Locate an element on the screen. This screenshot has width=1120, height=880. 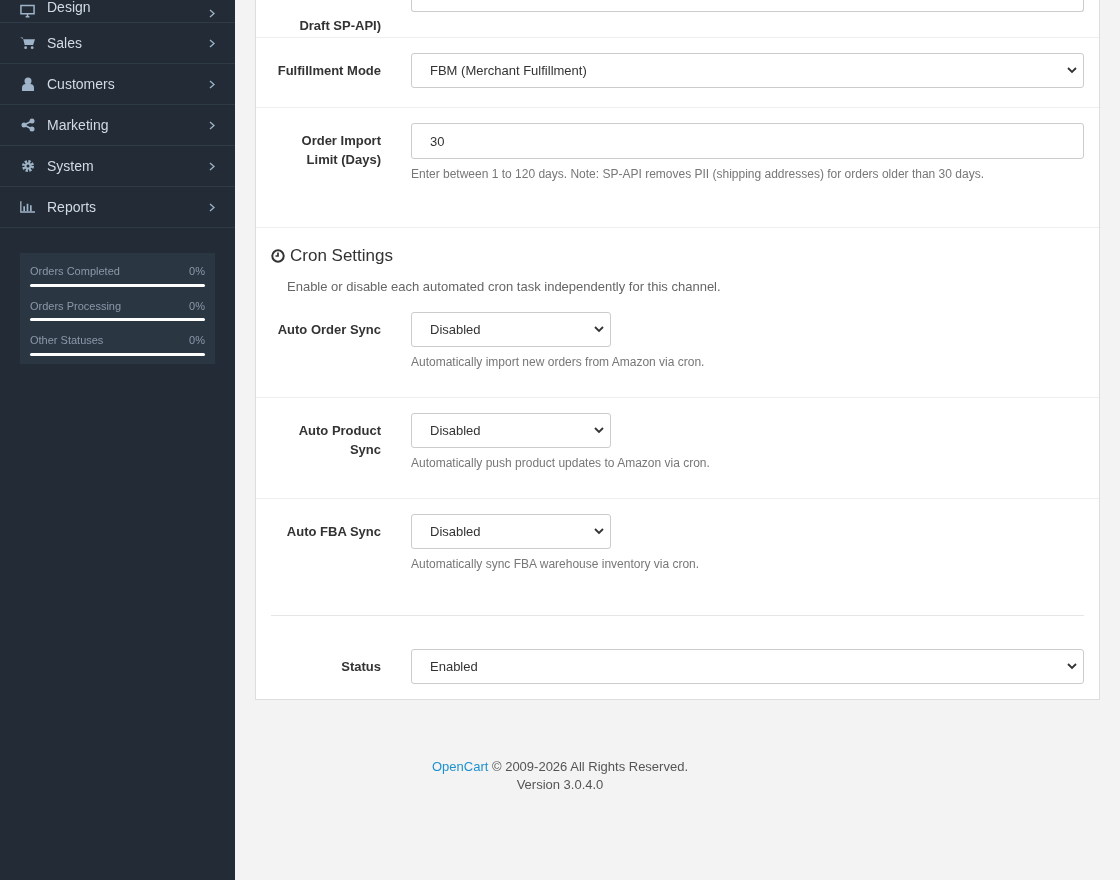
user-icon is located at coordinates (27, 84).